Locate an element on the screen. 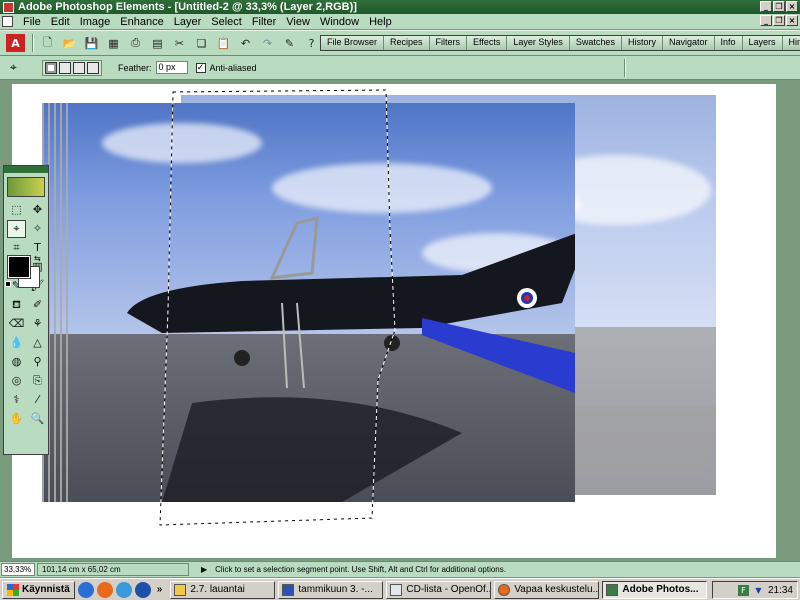 The height and width of the screenshot is (600, 800). hand-tool-icon: ✋ is located at coordinates (16, 419).